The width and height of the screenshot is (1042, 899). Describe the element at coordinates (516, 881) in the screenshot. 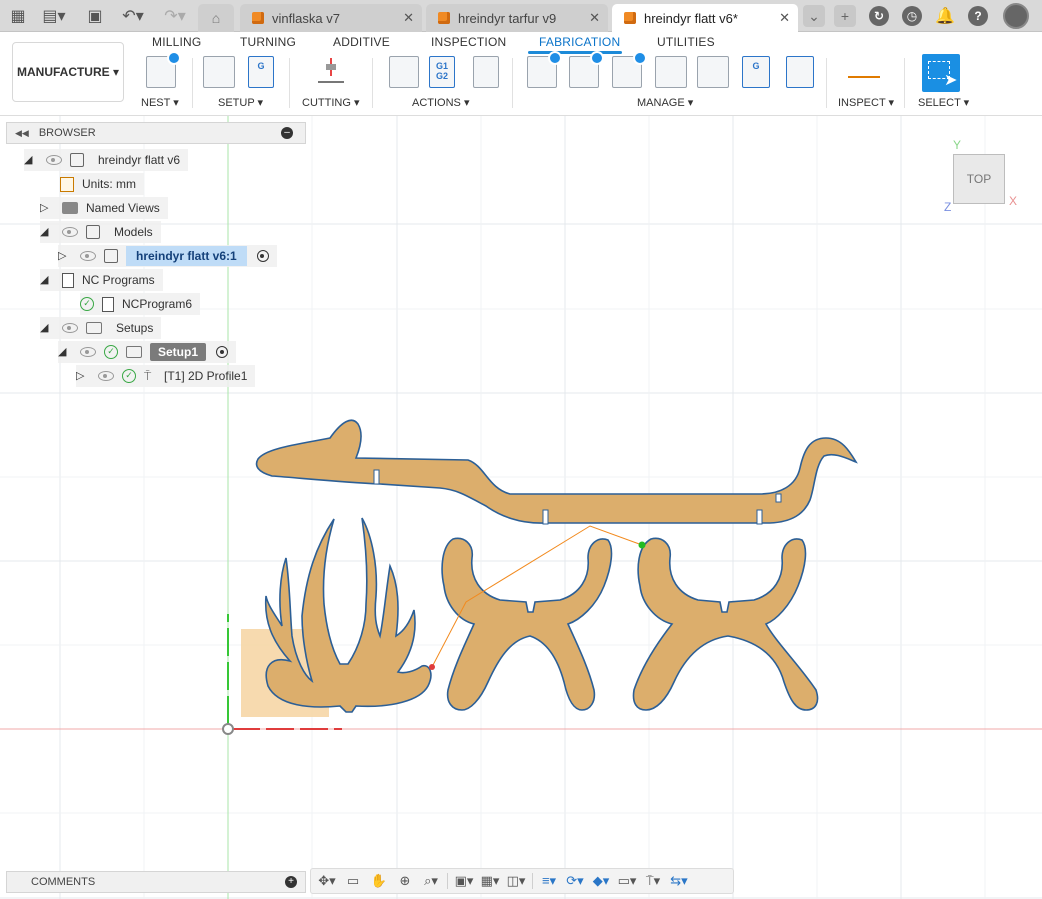

I see `viewports-icon: ◫▾` at that location.